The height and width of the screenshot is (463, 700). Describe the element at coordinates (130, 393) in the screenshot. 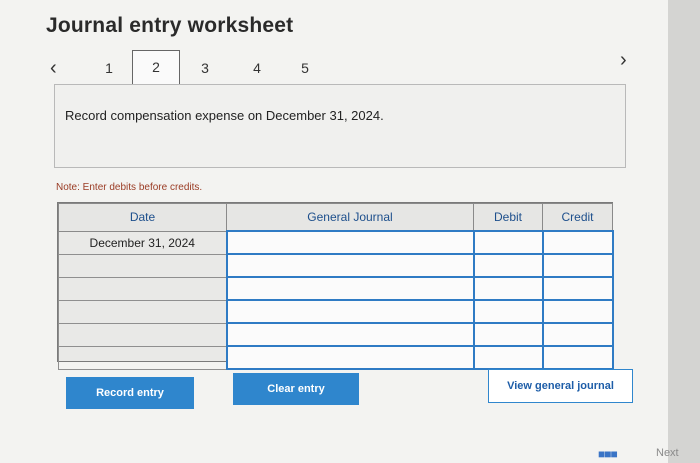

I see `record-entry-button: Record entry` at that location.